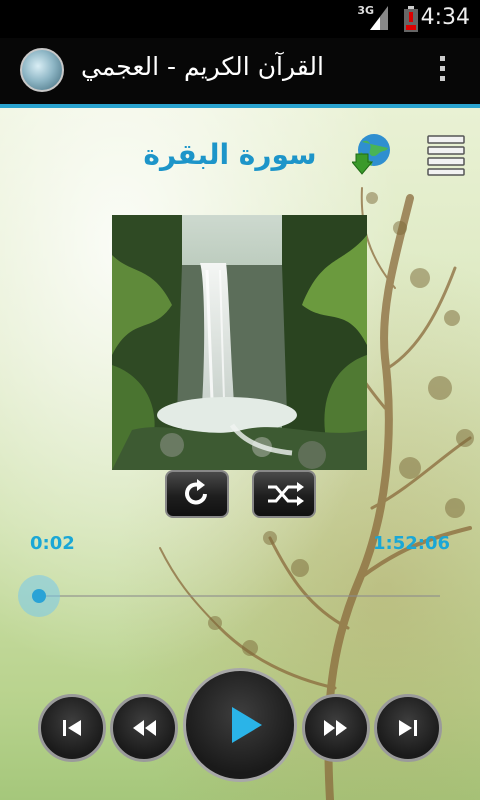  What do you see at coordinates (240, 596) in the screenshot?
I see `seek-bar` at bounding box center [240, 596].